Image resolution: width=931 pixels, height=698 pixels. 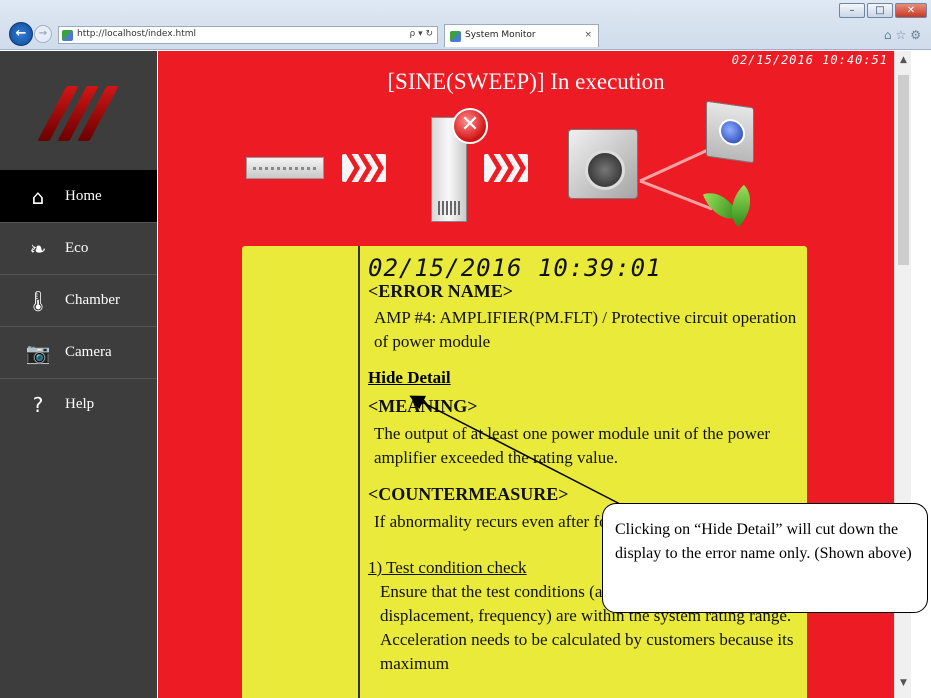 What do you see at coordinates (603, 164) in the screenshot?
I see `shaker-chamber-icon` at bounding box center [603, 164].